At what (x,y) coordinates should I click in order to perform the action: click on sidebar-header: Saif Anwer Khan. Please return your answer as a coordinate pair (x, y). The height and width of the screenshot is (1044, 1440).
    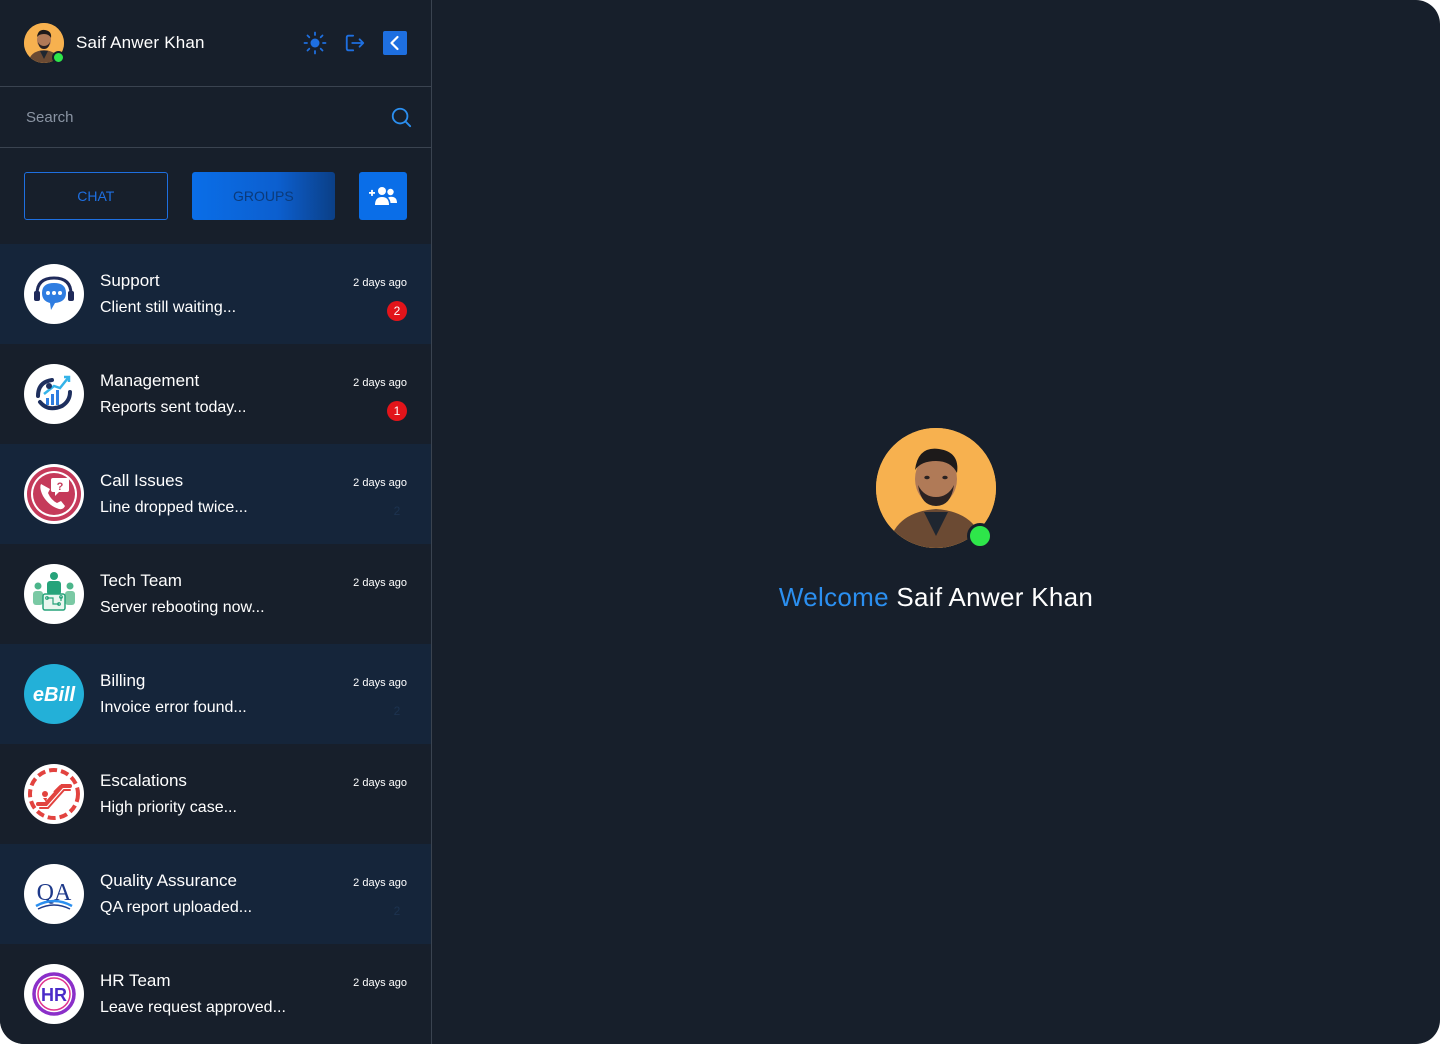
    Looking at the image, I should click on (215, 43).